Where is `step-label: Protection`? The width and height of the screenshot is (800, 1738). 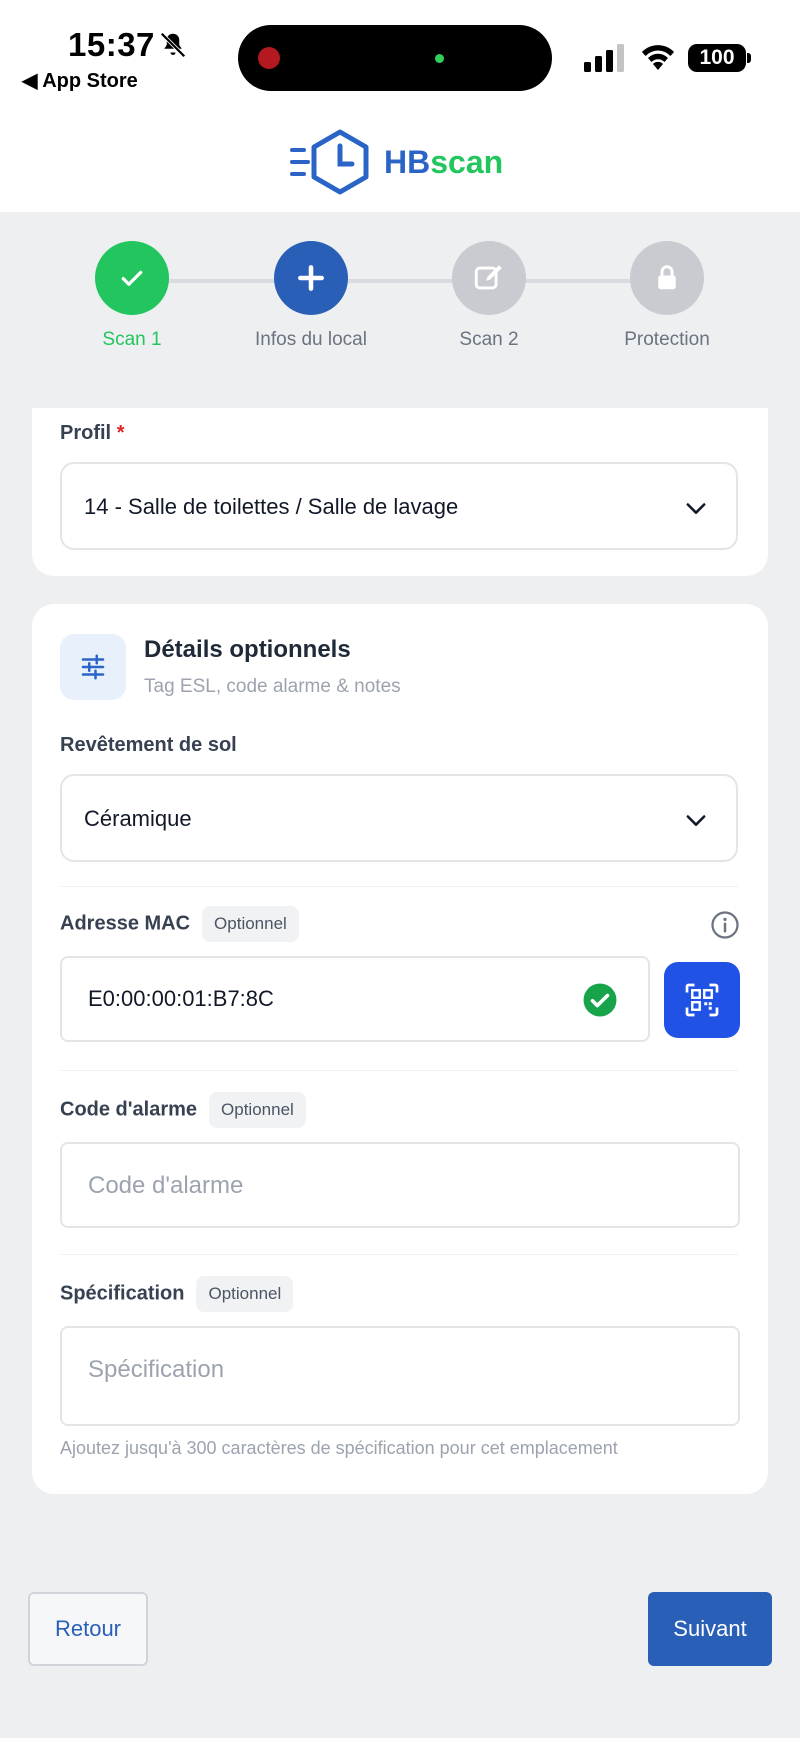 step-label: Protection is located at coordinates (667, 339).